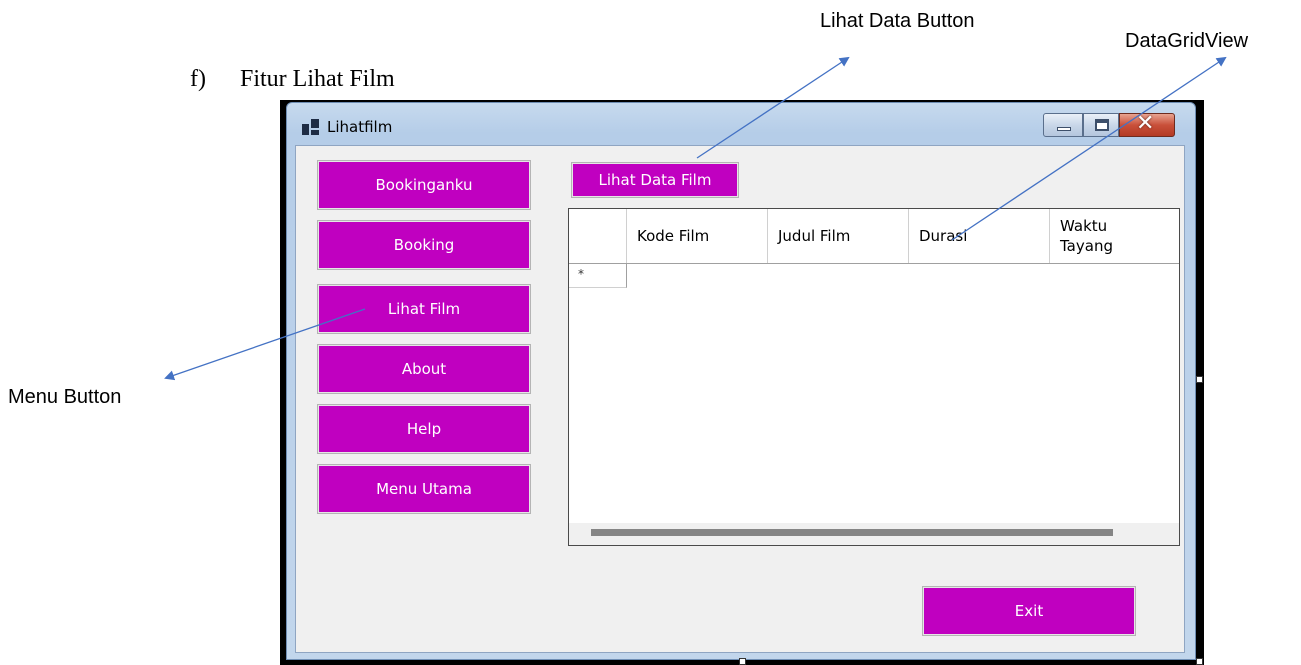 The height and width of the screenshot is (665, 1301). What do you see at coordinates (979, 236) in the screenshot?
I see `column-header-durasi: Durasi` at bounding box center [979, 236].